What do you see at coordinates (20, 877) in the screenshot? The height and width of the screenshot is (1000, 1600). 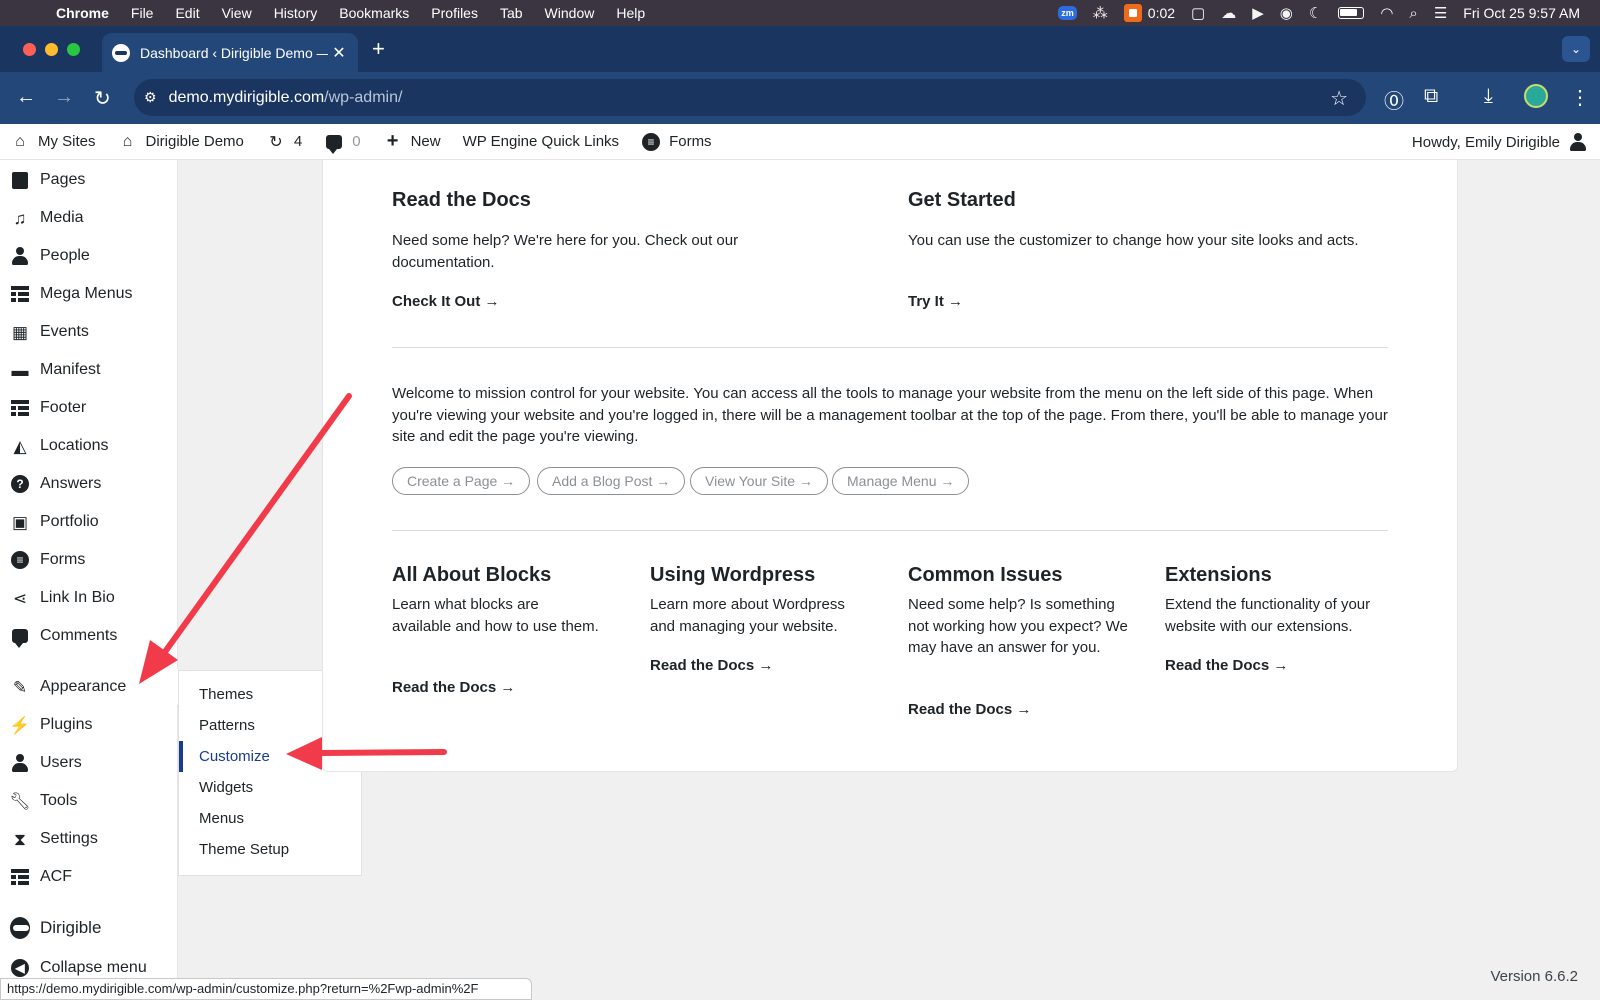 I see `acf-icon` at bounding box center [20, 877].